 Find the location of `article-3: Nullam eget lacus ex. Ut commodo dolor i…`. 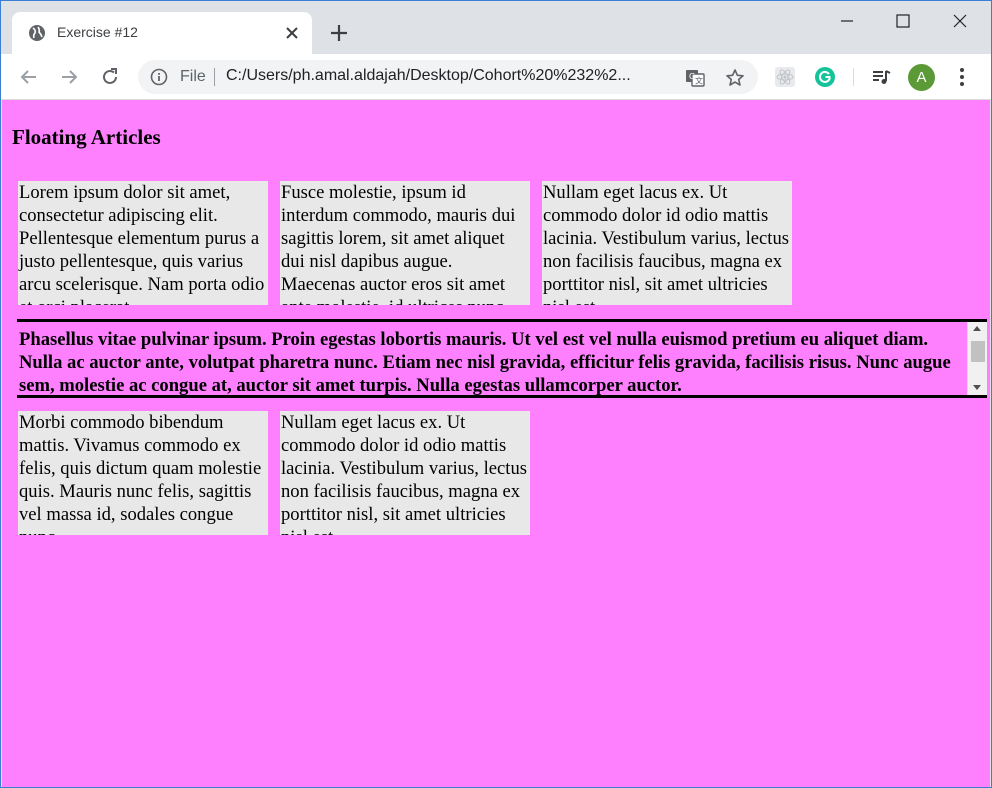

article-3: Nullam eget lacus ex. Ut commodo dolor i… is located at coordinates (667, 243).